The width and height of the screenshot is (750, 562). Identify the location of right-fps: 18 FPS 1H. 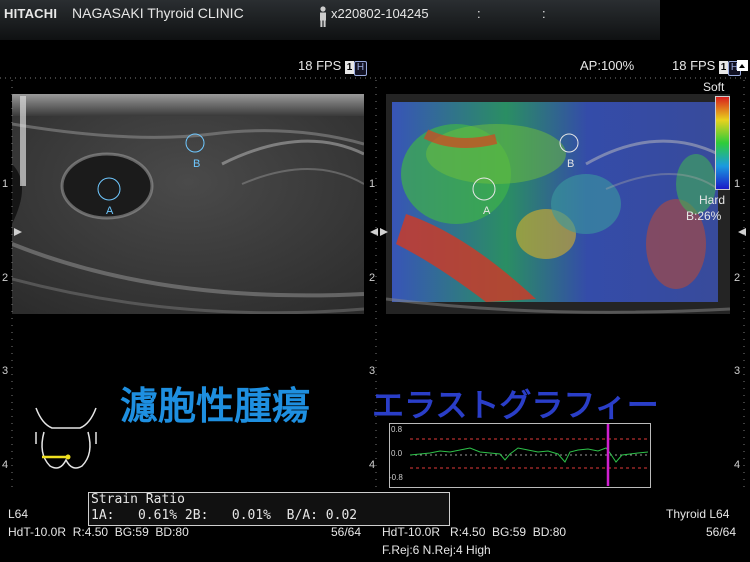
(706, 67).